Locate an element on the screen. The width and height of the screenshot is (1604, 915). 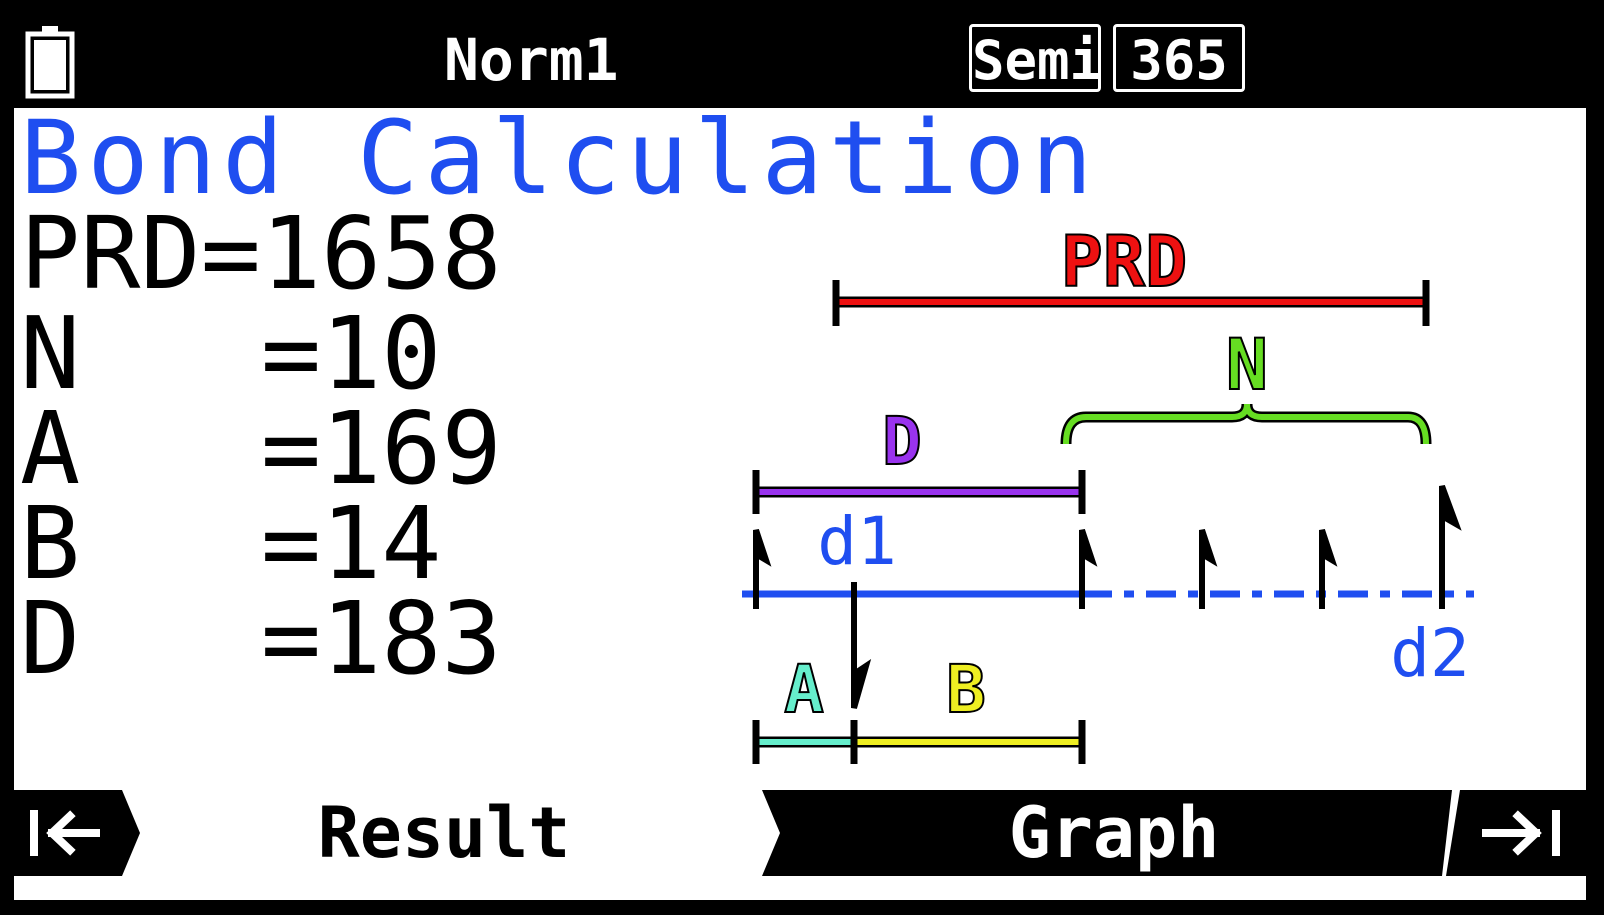
result-b: B =14 is located at coordinates (231, 543).